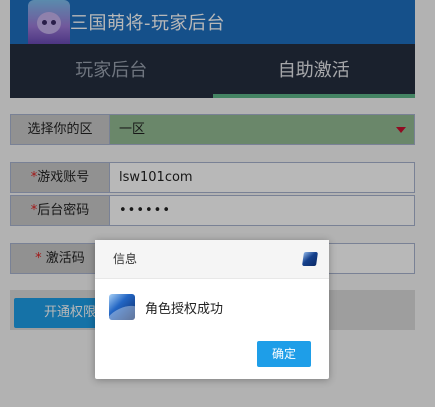 The width and height of the screenshot is (435, 407). I want to click on dialog-title: 信息, so click(125, 259).